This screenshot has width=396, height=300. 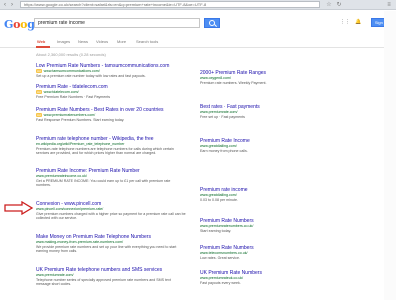 What do you see at coordinates (63, 41) in the screenshot?
I see `tab-images: Images` at bounding box center [63, 41].